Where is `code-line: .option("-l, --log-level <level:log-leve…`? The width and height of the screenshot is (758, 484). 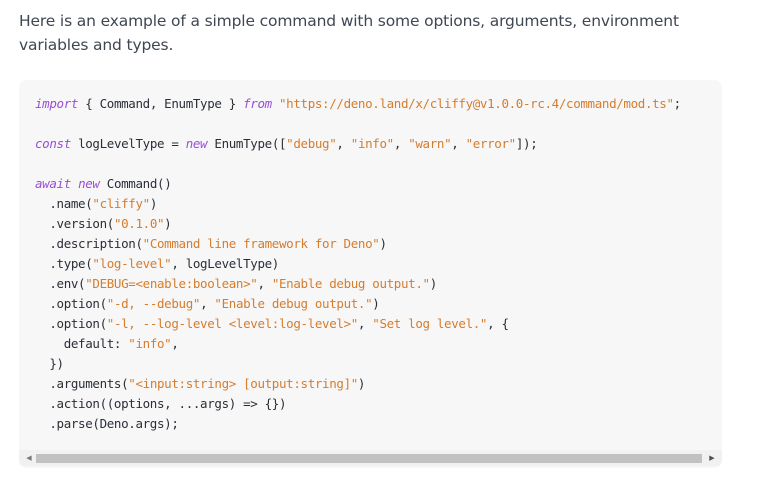
code-line: .option("-l, --log-level <level:log-leve… is located at coordinates (378, 324).